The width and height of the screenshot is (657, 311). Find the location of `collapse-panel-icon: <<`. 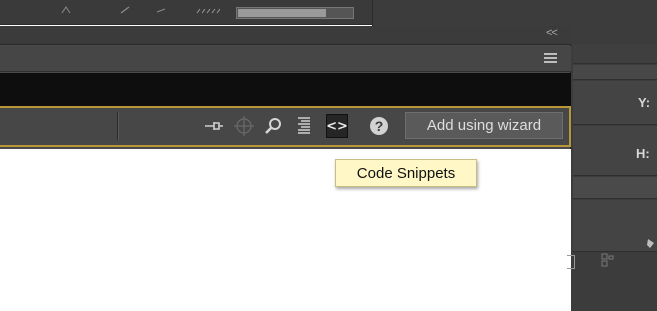

collapse-panel-icon: << is located at coordinates (552, 33).